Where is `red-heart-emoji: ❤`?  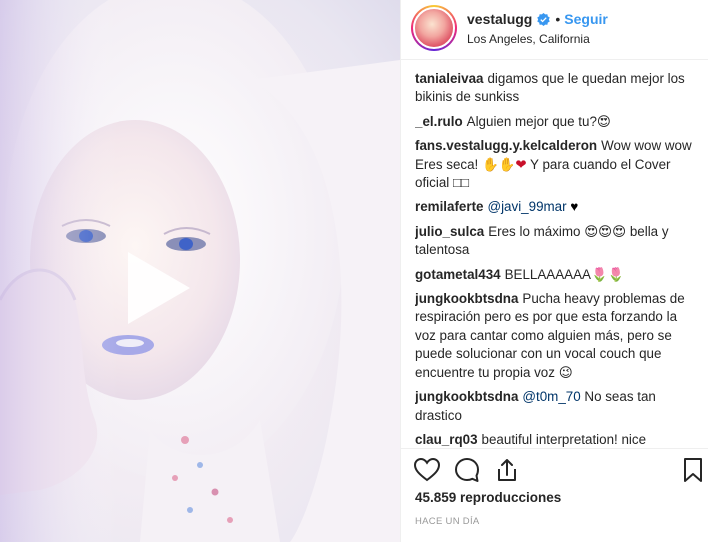
red-heart-emoji: ❤ is located at coordinates (521, 164).